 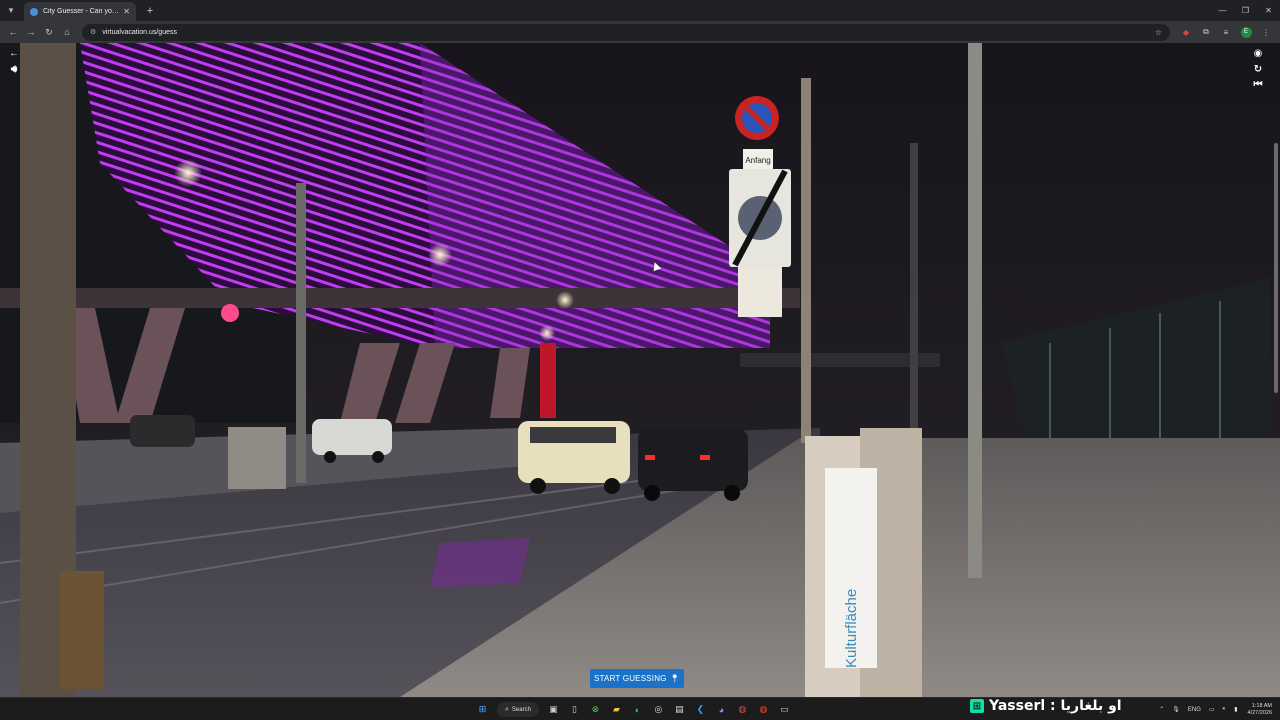 What do you see at coordinates (1258, 69) in the screenshot?
I see `refresh-icon: ↻` at bounding box center [1258, 69].